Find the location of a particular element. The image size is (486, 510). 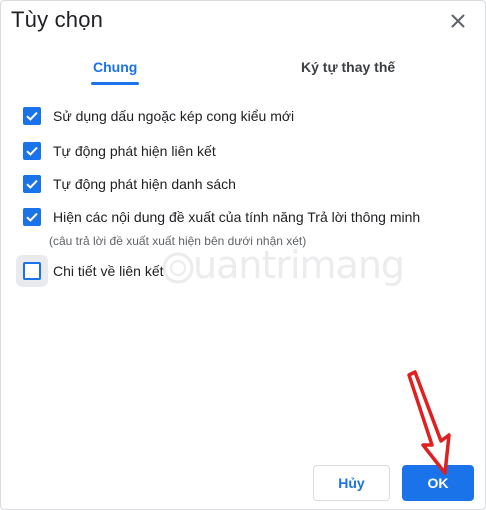

watermark-text: uantrimang is located at coordinates (299, 265).